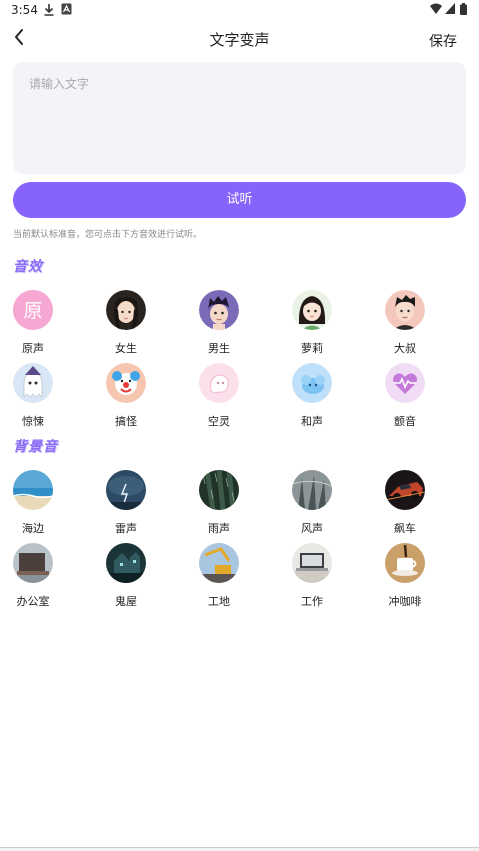 The height and width of the screenshot is (851, 479). I want to click on effect-label: 和声, so click(312, 421).